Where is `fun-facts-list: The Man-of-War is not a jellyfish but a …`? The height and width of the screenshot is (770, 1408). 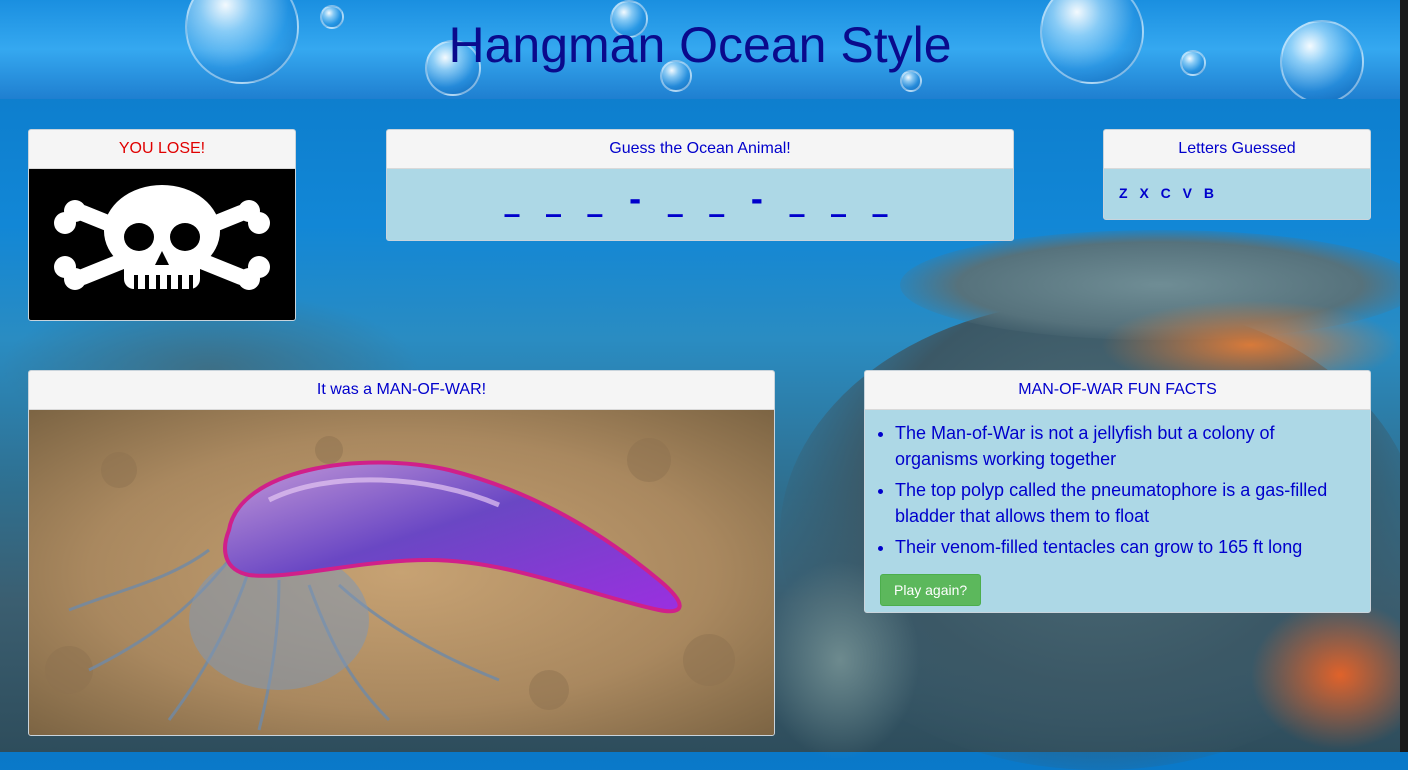 fun-facts-list: The Man-of-War is not a jellyfish but a … is located at coordinates (1117, 490).